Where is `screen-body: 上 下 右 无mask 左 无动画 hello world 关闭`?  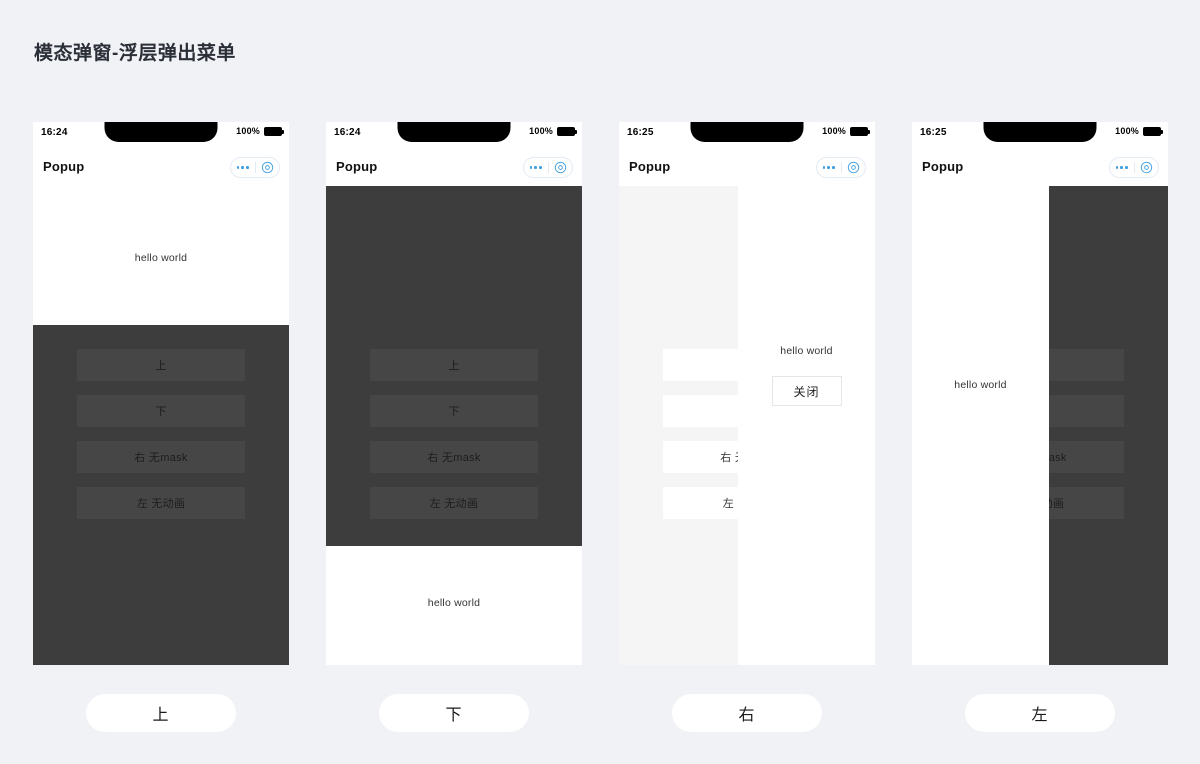
screen-body: 上 下 右 无mask 左 无动画 hello world 关闭 is located at coordinates (747, 425).